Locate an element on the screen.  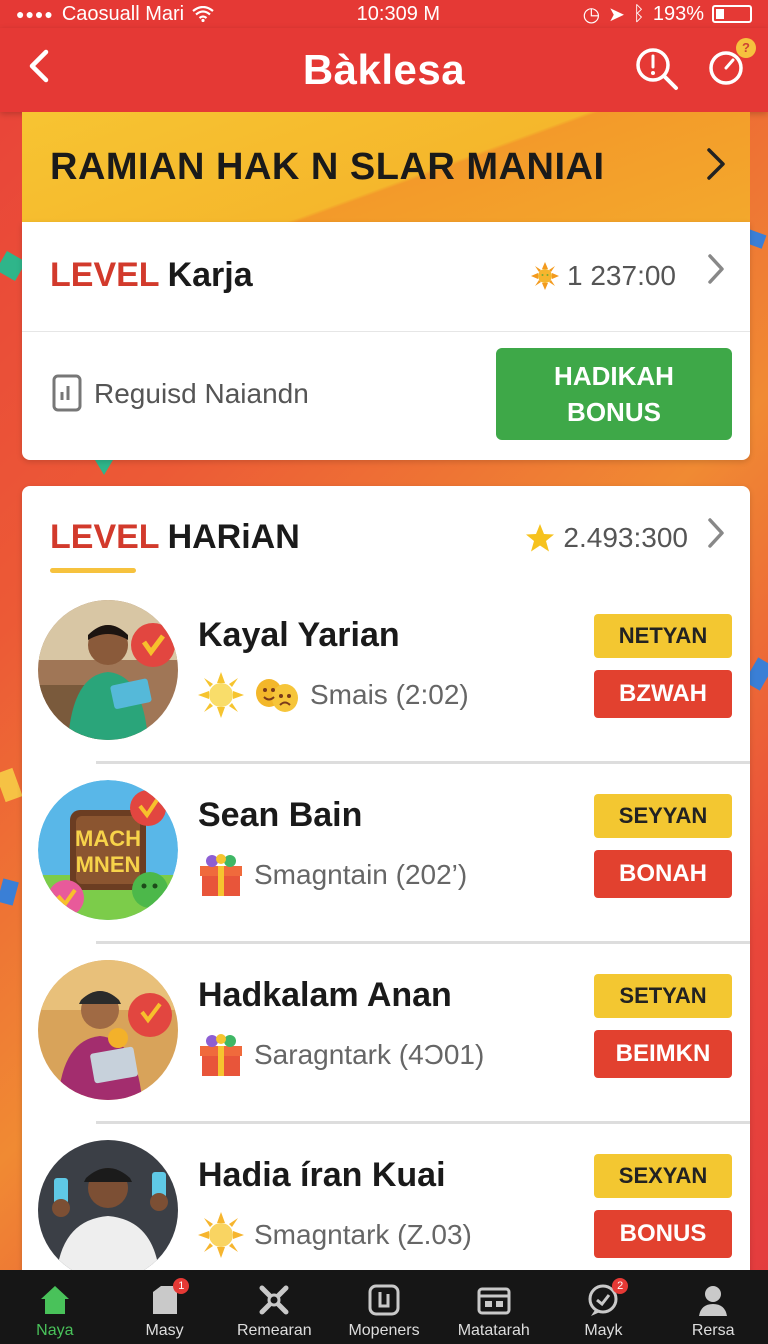
nav-item-mopeners: Mopeners is located at coordinates (384, 1307).